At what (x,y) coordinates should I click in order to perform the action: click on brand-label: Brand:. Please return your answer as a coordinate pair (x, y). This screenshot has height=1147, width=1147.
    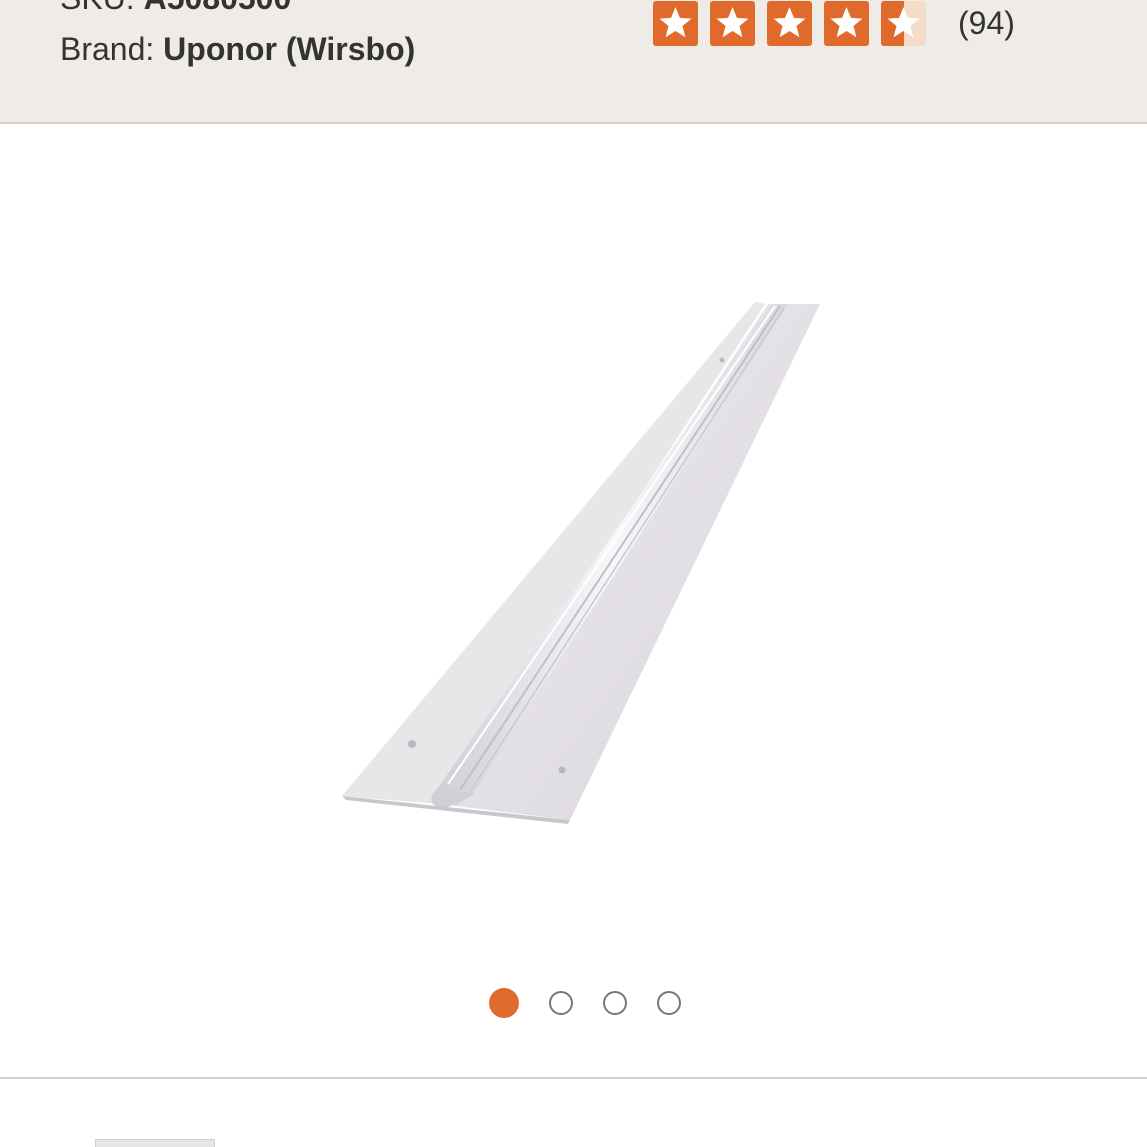
    Looking at the image, I should click on (112, 49).